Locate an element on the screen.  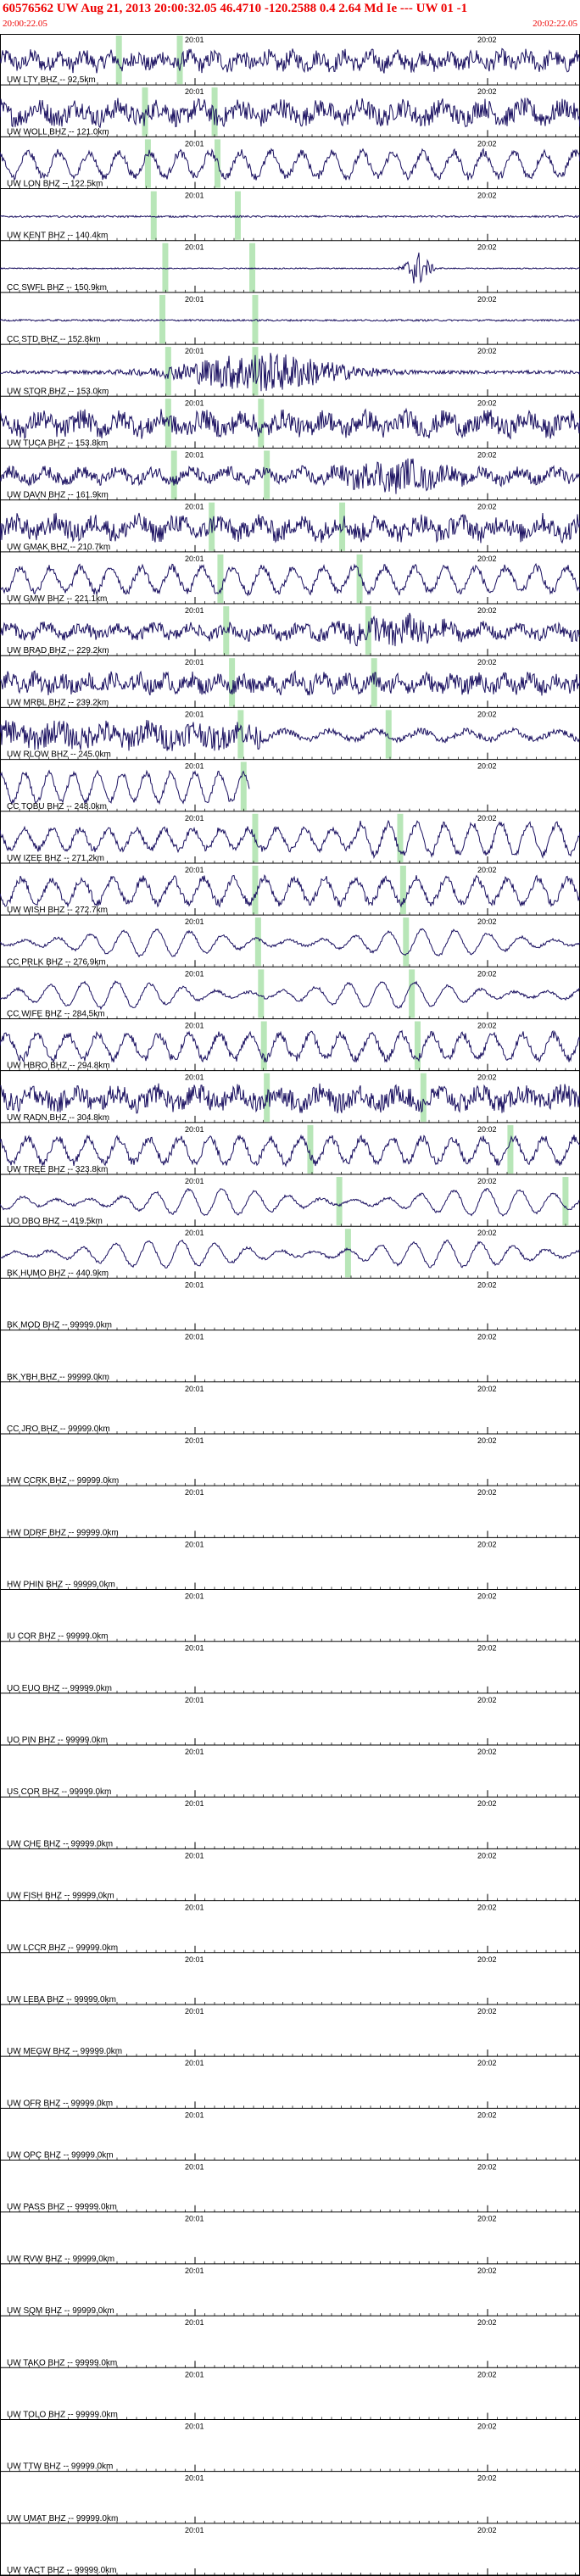
station-label: UW RLOW BHZ -- 245.0km is located at coordinates (59, 755).